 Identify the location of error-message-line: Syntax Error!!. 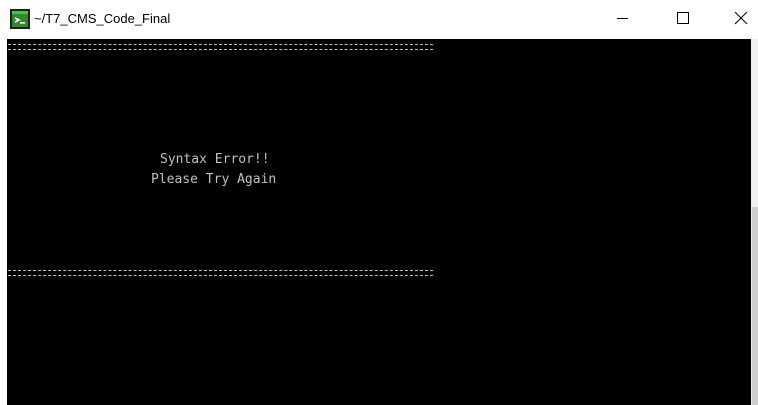
(215, 159).